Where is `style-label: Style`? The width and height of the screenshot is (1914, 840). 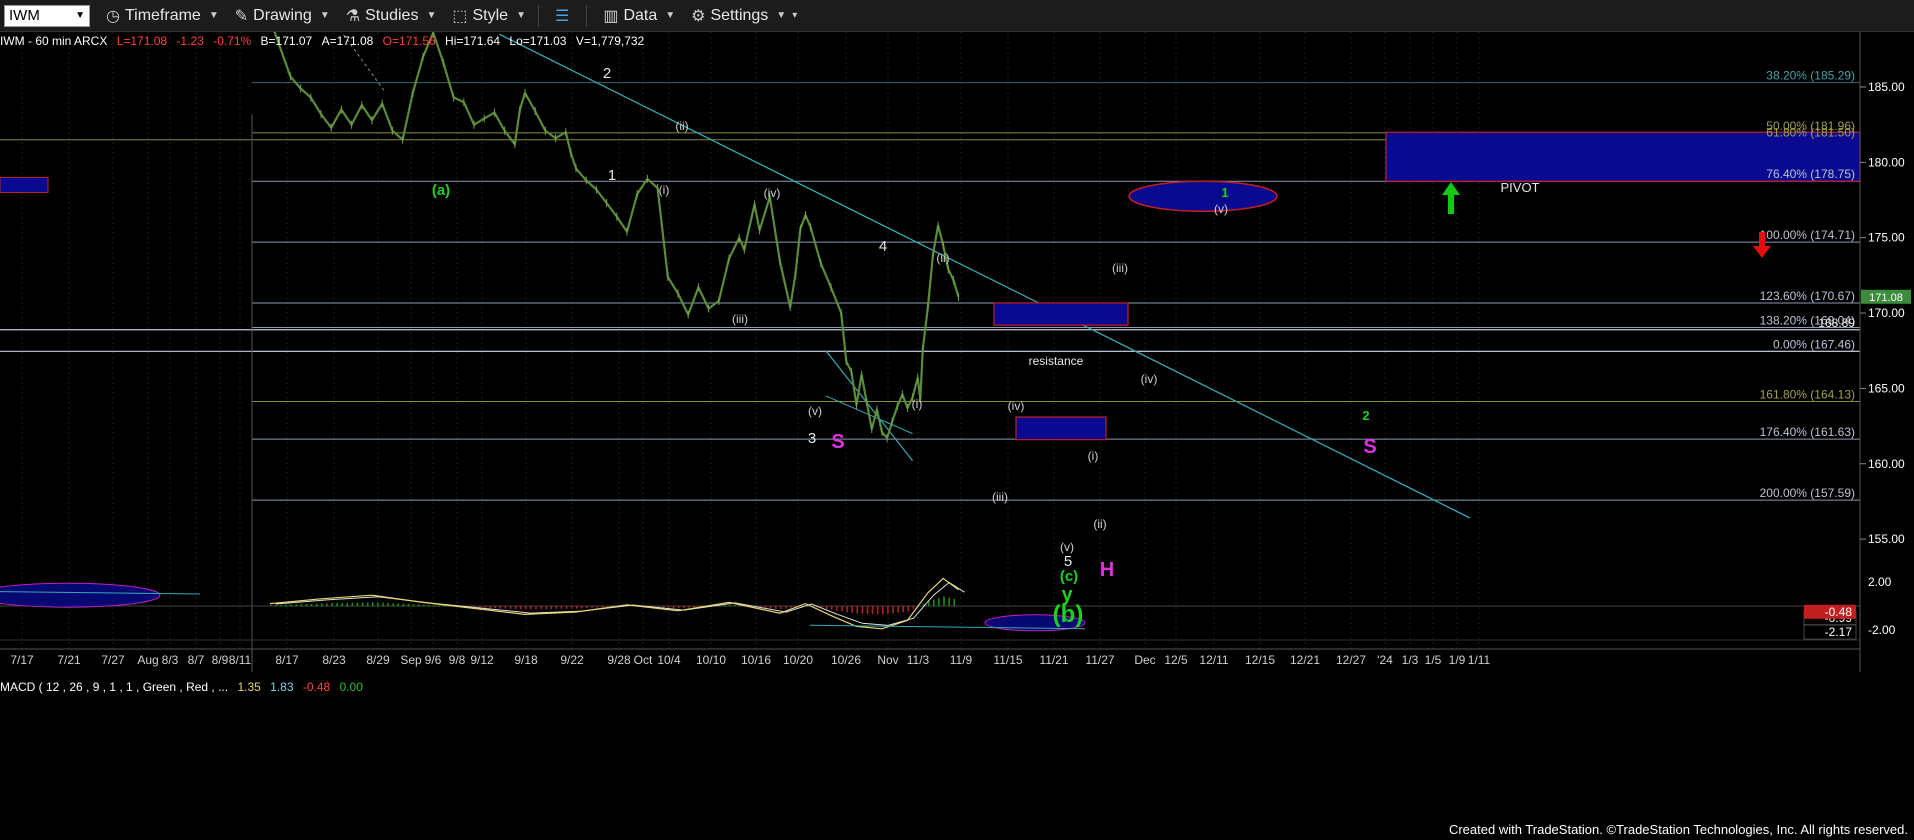
style-label: Style is located at coordinates (490, 15).